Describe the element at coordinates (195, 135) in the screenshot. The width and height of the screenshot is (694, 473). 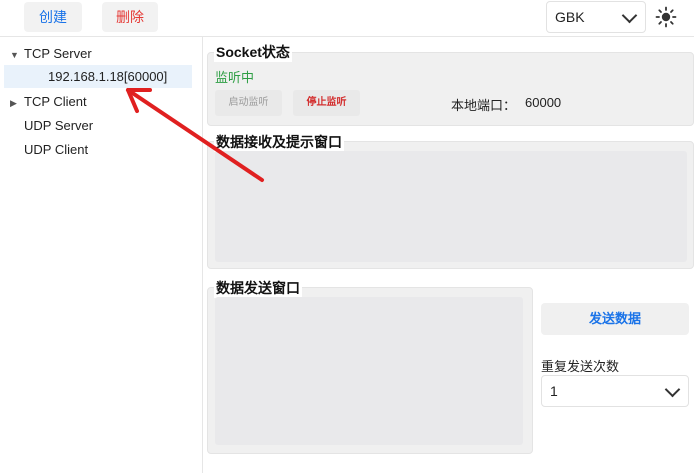
I see `annotation-arrow` at that location.